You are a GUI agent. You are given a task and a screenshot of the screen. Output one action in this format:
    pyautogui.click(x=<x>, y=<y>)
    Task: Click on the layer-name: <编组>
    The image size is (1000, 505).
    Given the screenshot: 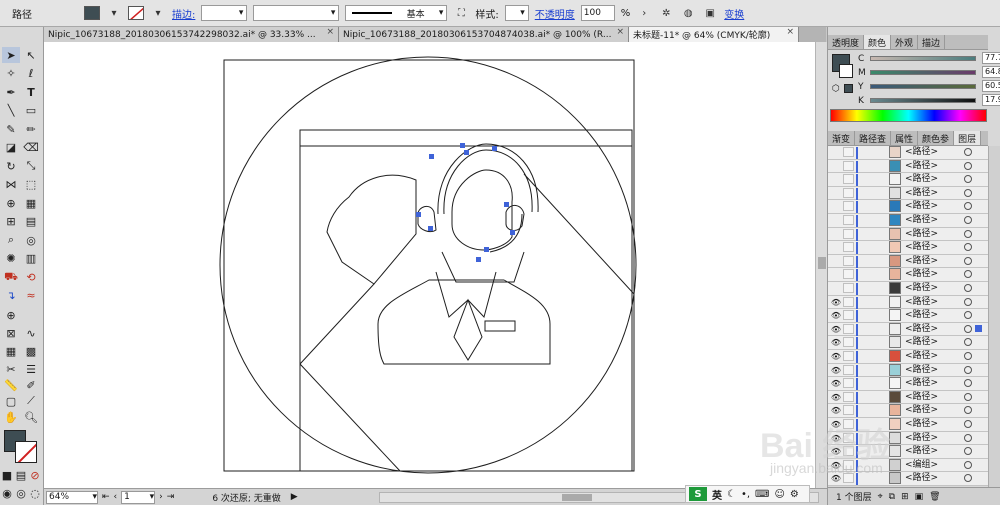 What is the action you would take?
    pyautogui.click(x=921, y=465)
    